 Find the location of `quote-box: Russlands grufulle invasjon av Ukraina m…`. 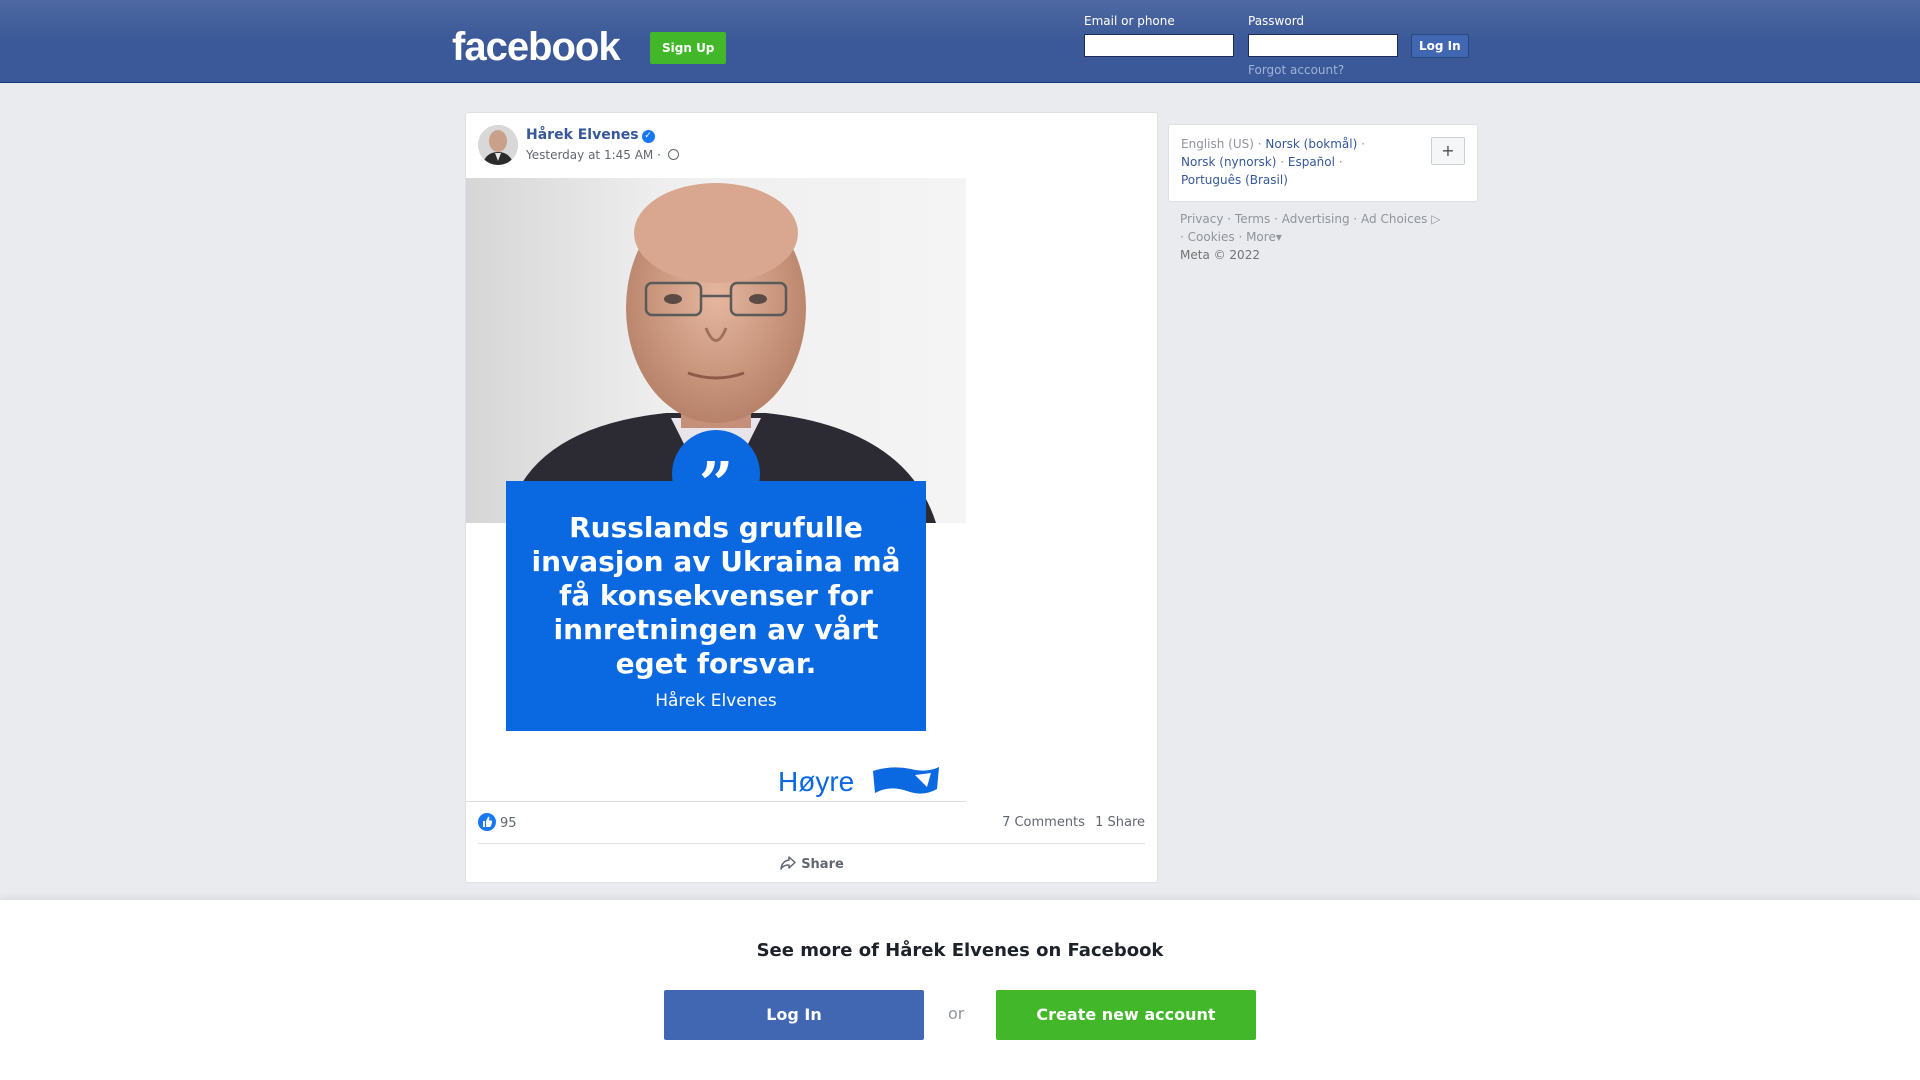

quote-box: Russlands grufulle invasjon av Ukraina m… is located at coordinates (716, 606).